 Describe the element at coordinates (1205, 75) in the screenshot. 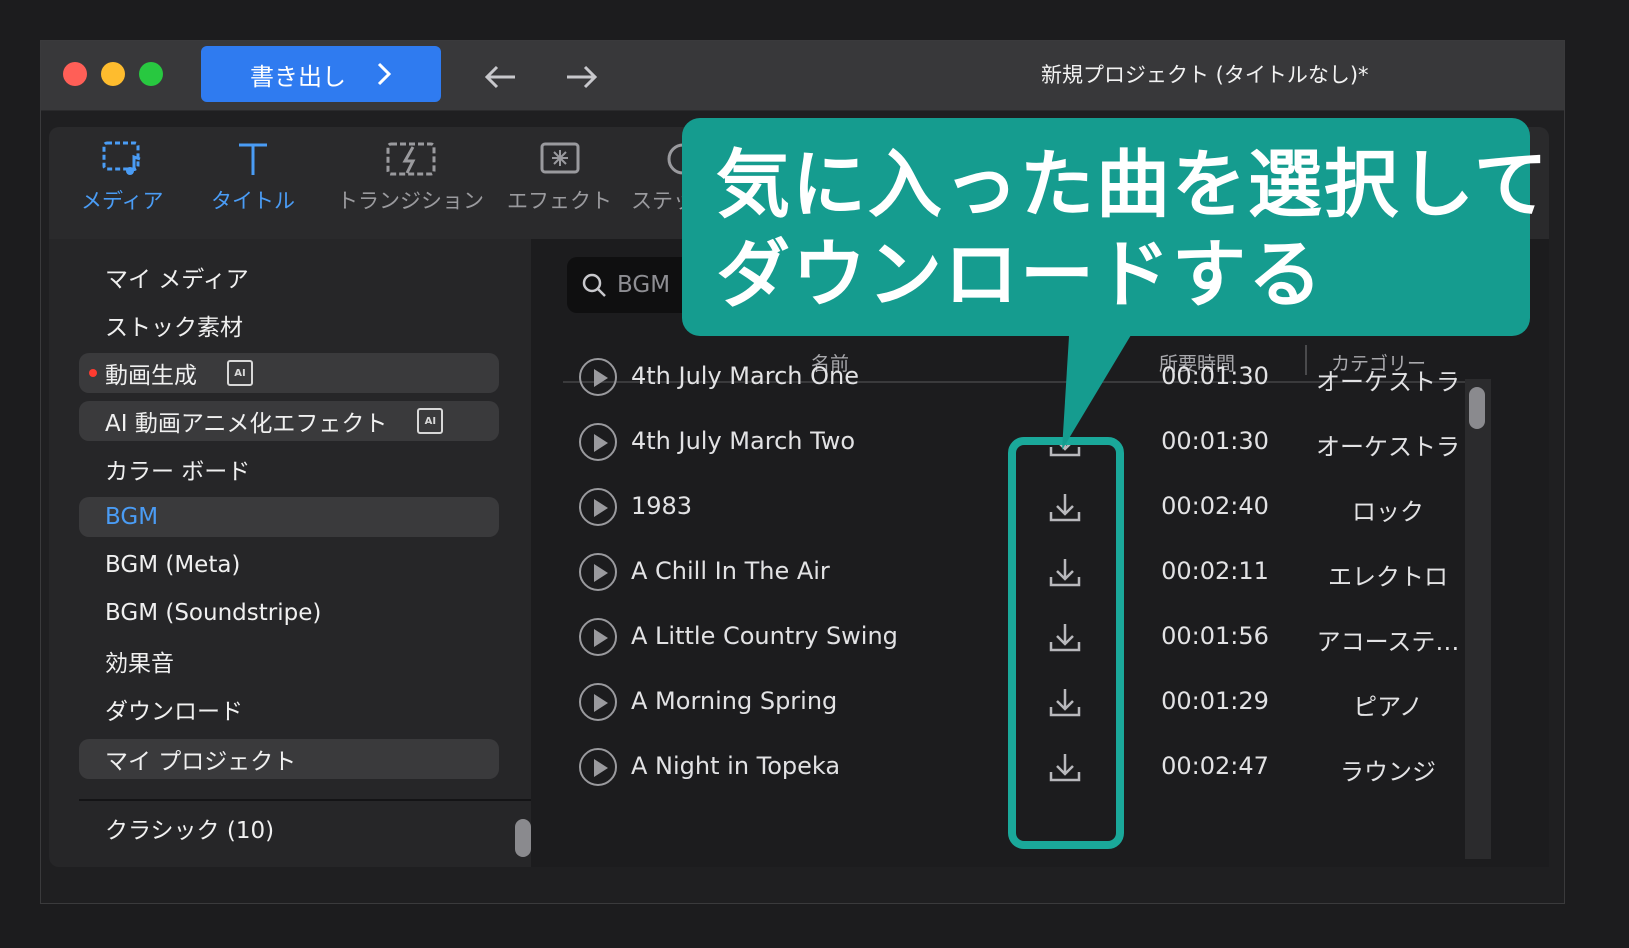

I see `project-title: 新規プロジェクト (タイトルなし)*` at that location.